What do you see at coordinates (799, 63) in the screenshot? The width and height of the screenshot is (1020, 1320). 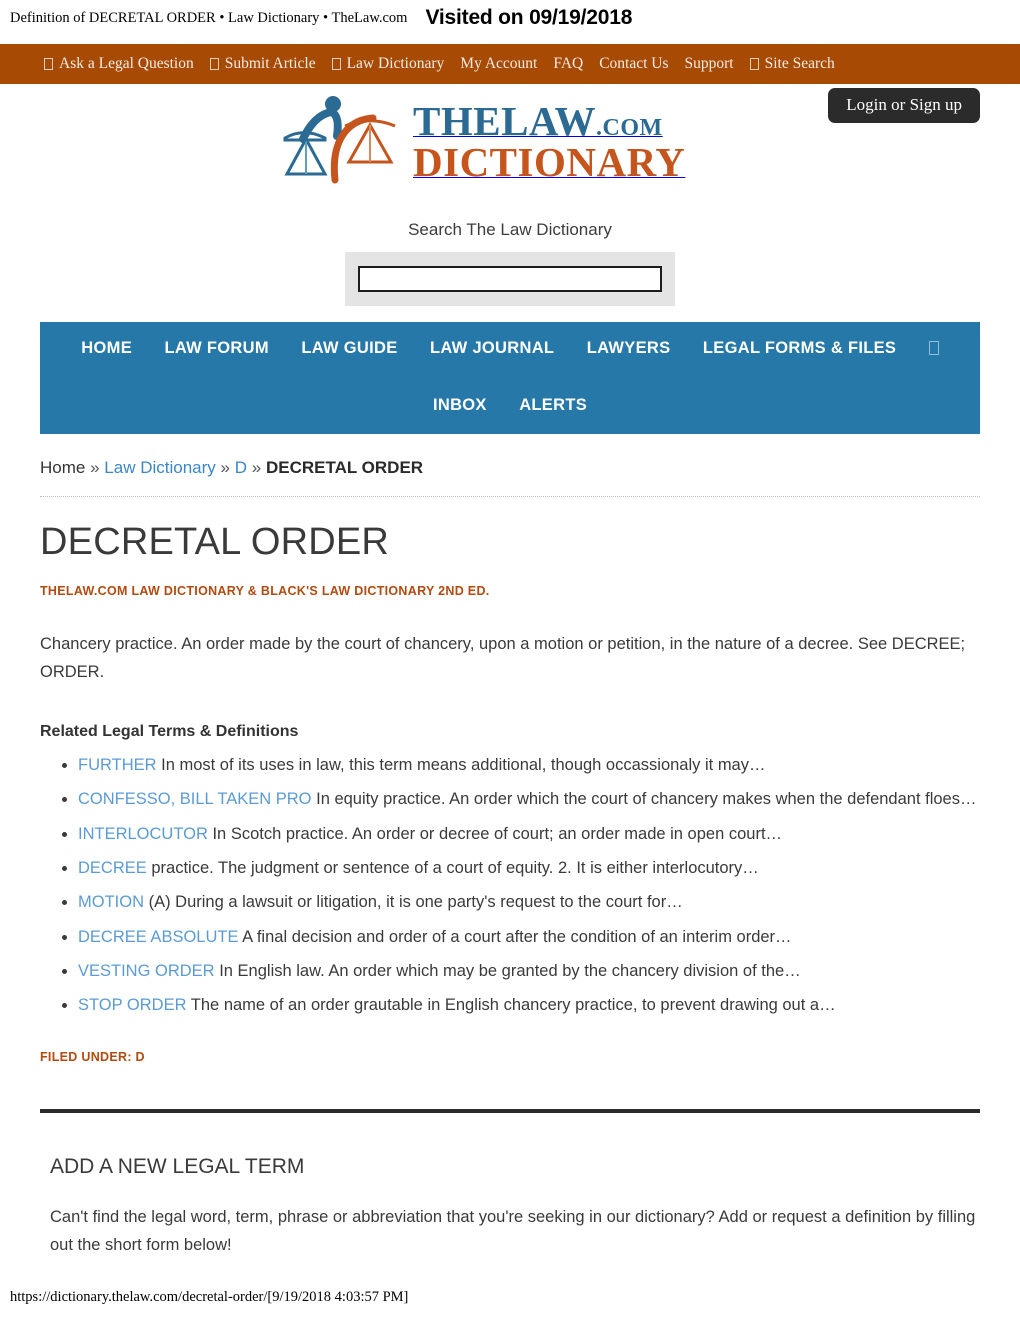 I see `topbar-item-label: Site Search` at bounding box center [799, 63].